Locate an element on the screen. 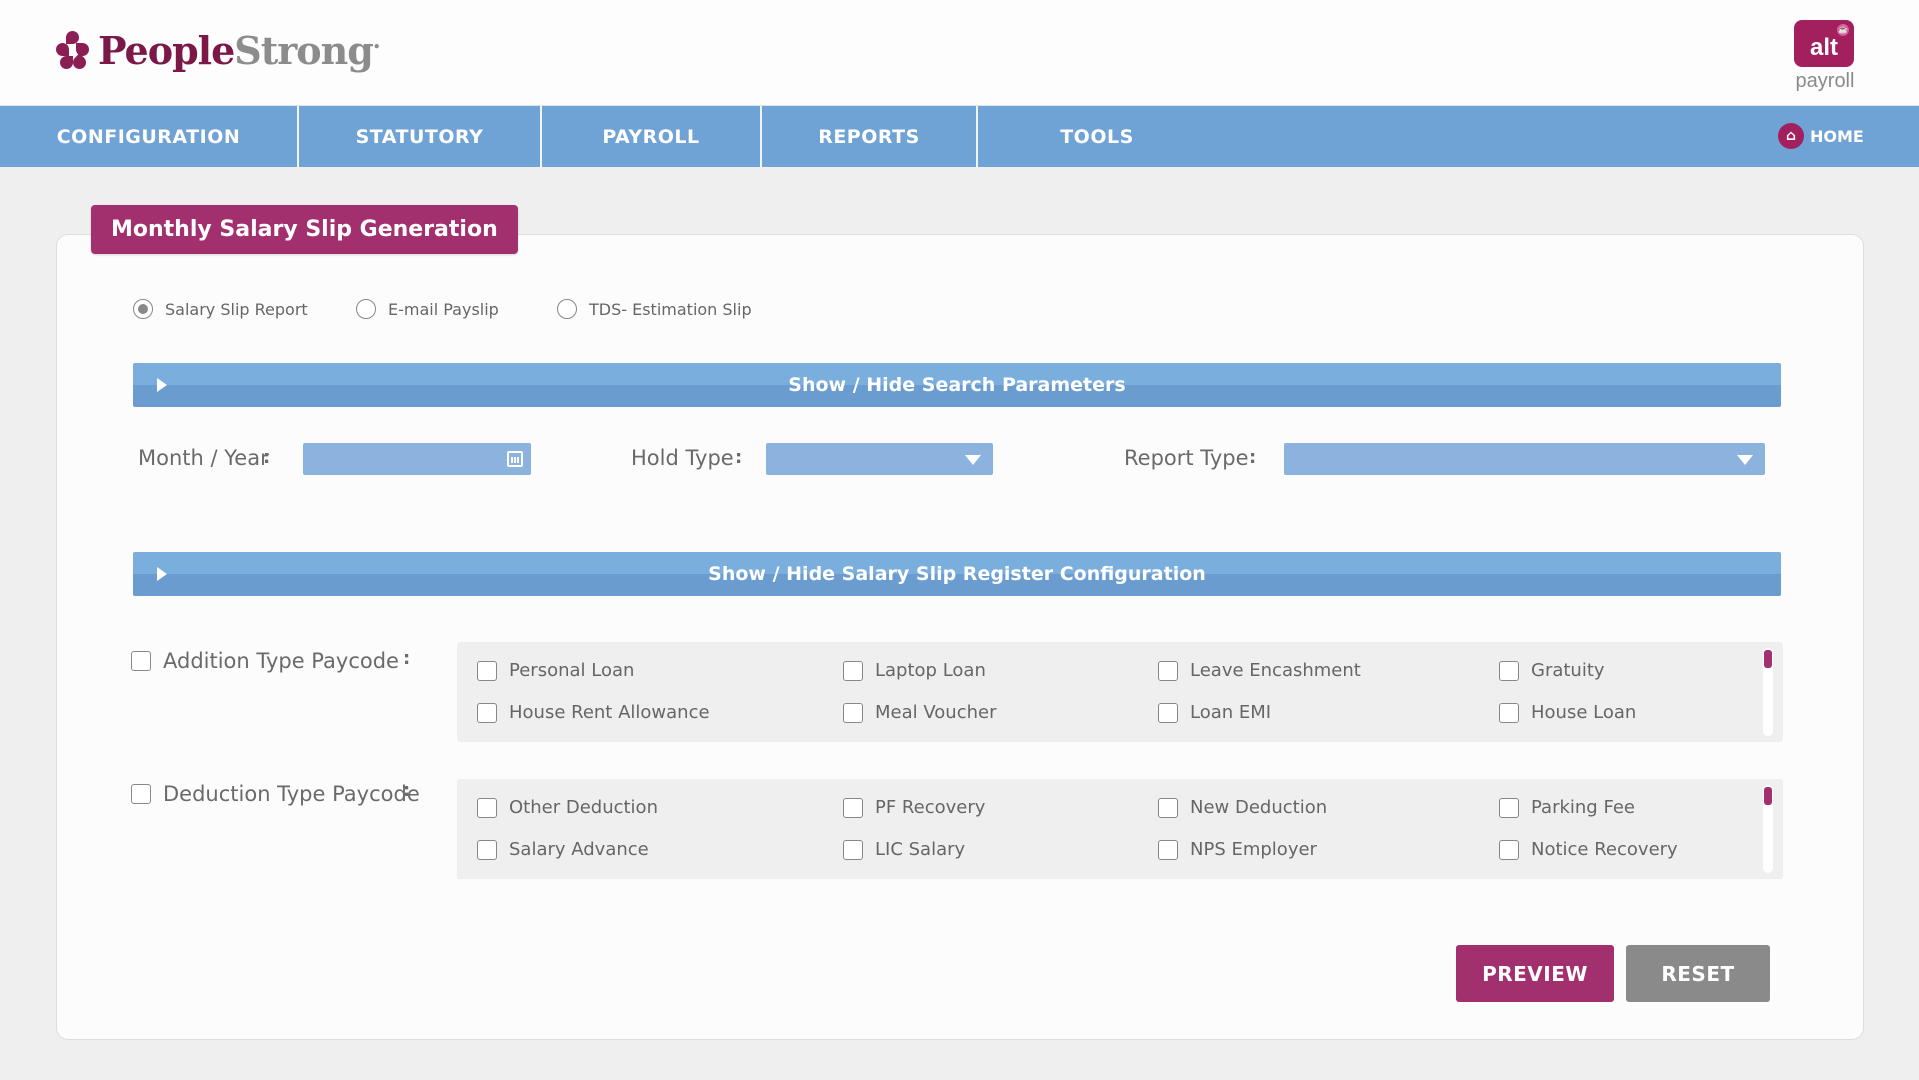 This screenshot has height=1080, width=1919. paycode-house-loan: House Loan is located at coordinates (1567, 712).